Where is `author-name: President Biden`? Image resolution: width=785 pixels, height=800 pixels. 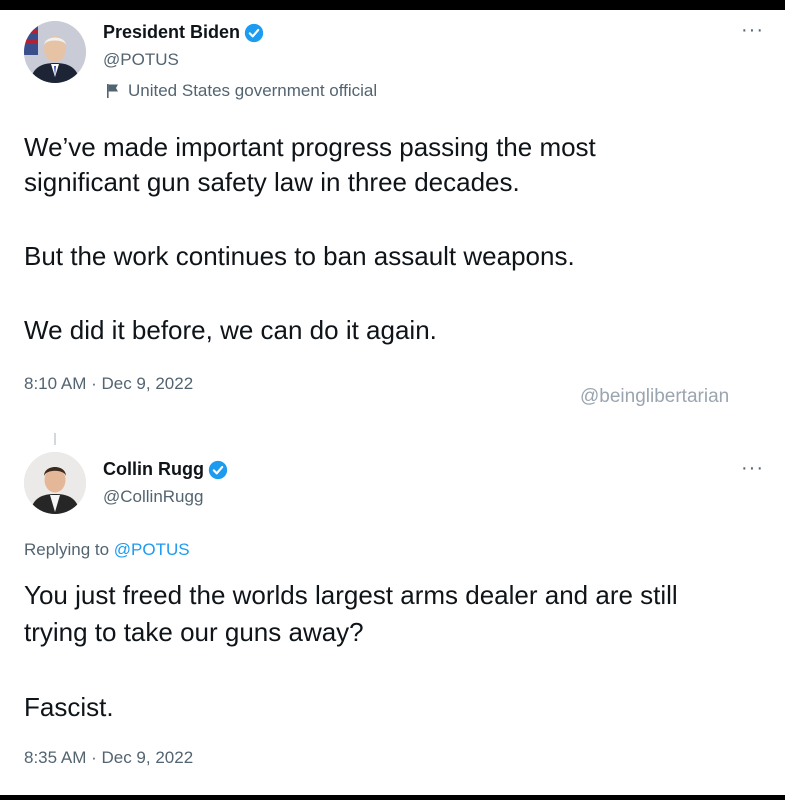 author-name: President Biden is located at coordinates (183, 32).